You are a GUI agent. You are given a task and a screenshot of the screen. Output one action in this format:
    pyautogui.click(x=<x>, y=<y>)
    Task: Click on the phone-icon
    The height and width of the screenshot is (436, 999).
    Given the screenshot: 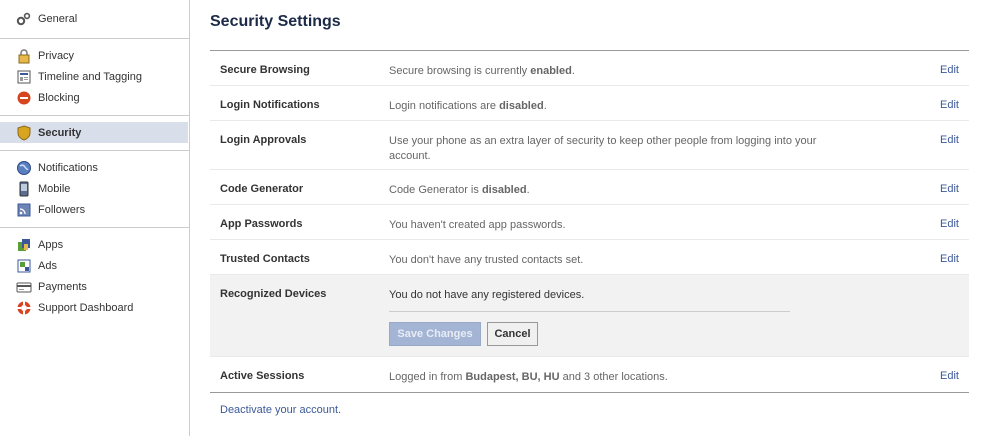 What is the action you would take?
    pyautogui.click(x=24, y=189)
    